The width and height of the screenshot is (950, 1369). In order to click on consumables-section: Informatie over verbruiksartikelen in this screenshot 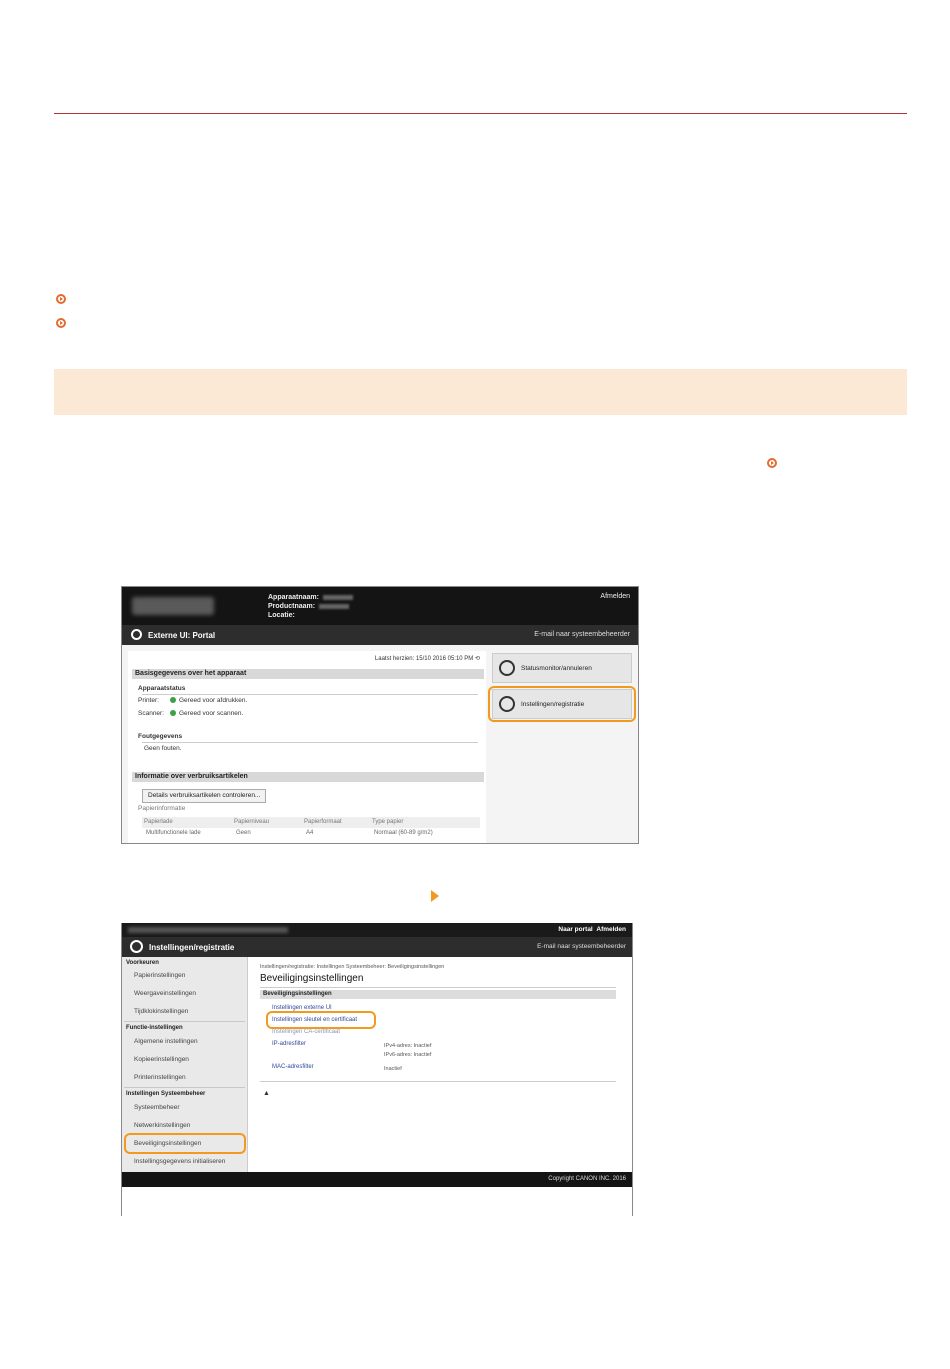, I will do `click(308, 777)`.